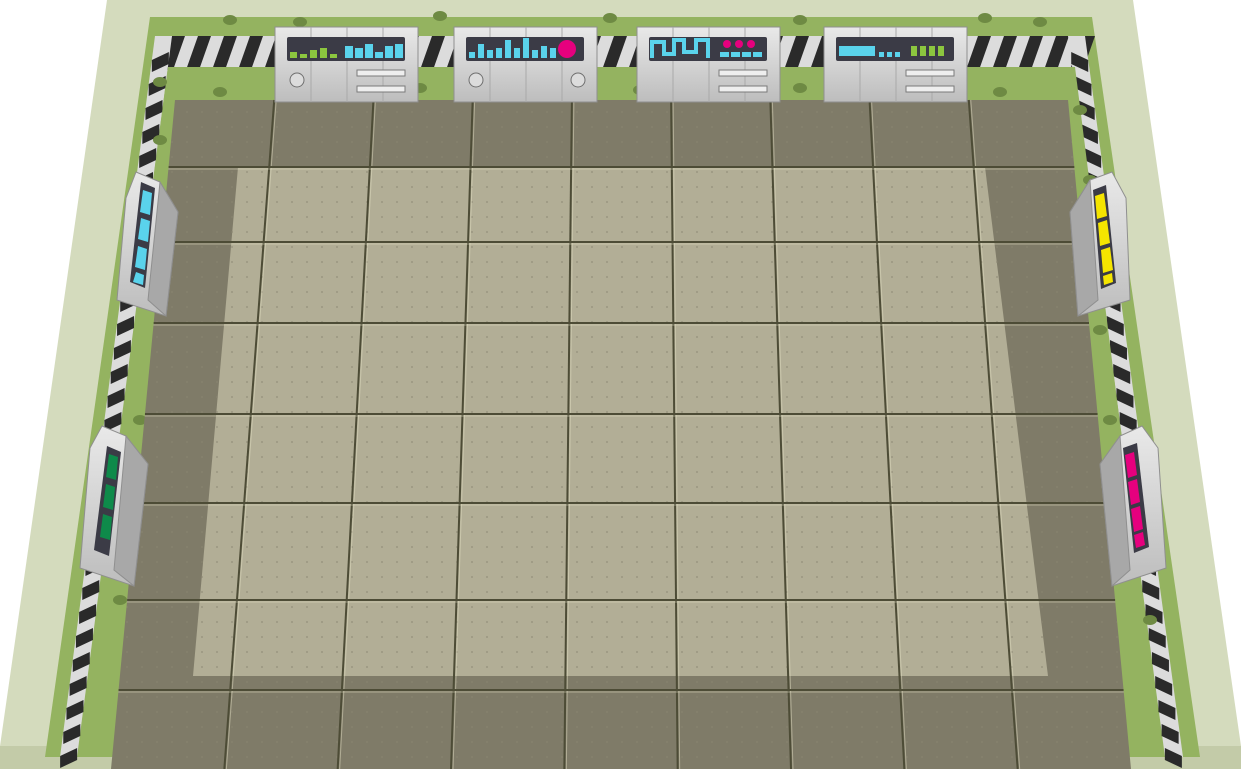 The height and width of the screenshot is (769, 1241). What do you see at coordinates (567, 49) in the screenshot?
I see `screen-pie` at bounding box center [567, 49].